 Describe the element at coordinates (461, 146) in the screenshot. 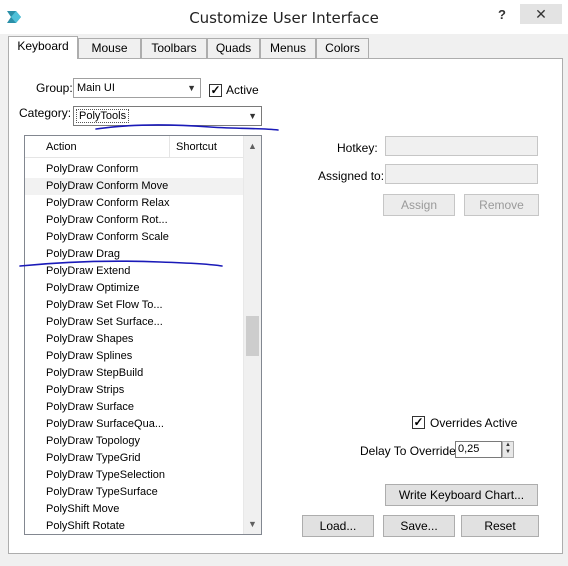

I see `hotkey-field` at that location.